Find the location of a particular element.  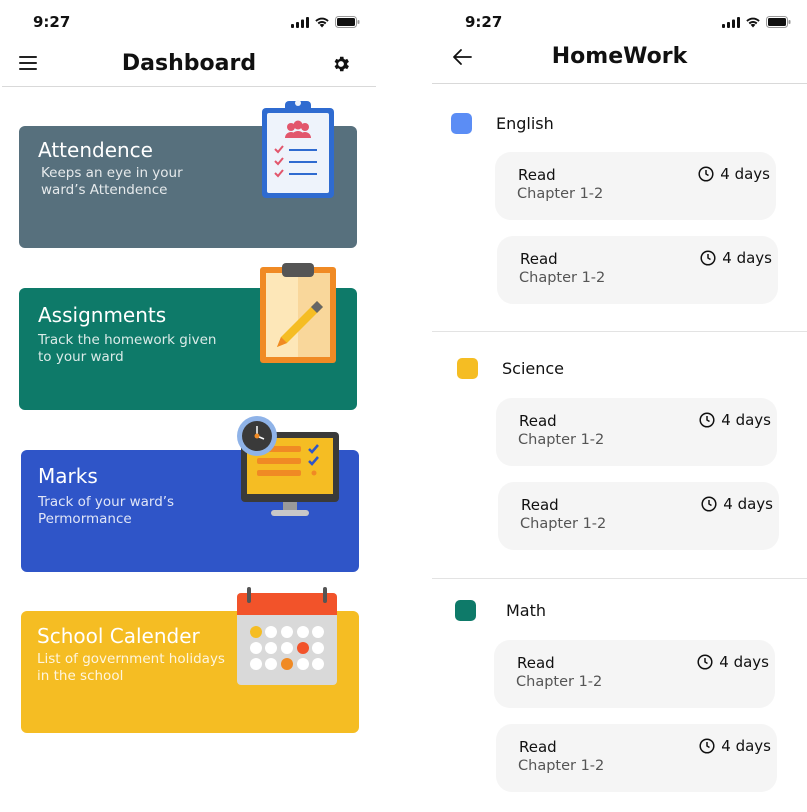

page-title: Dashboard is located at coordinates (189, 63).